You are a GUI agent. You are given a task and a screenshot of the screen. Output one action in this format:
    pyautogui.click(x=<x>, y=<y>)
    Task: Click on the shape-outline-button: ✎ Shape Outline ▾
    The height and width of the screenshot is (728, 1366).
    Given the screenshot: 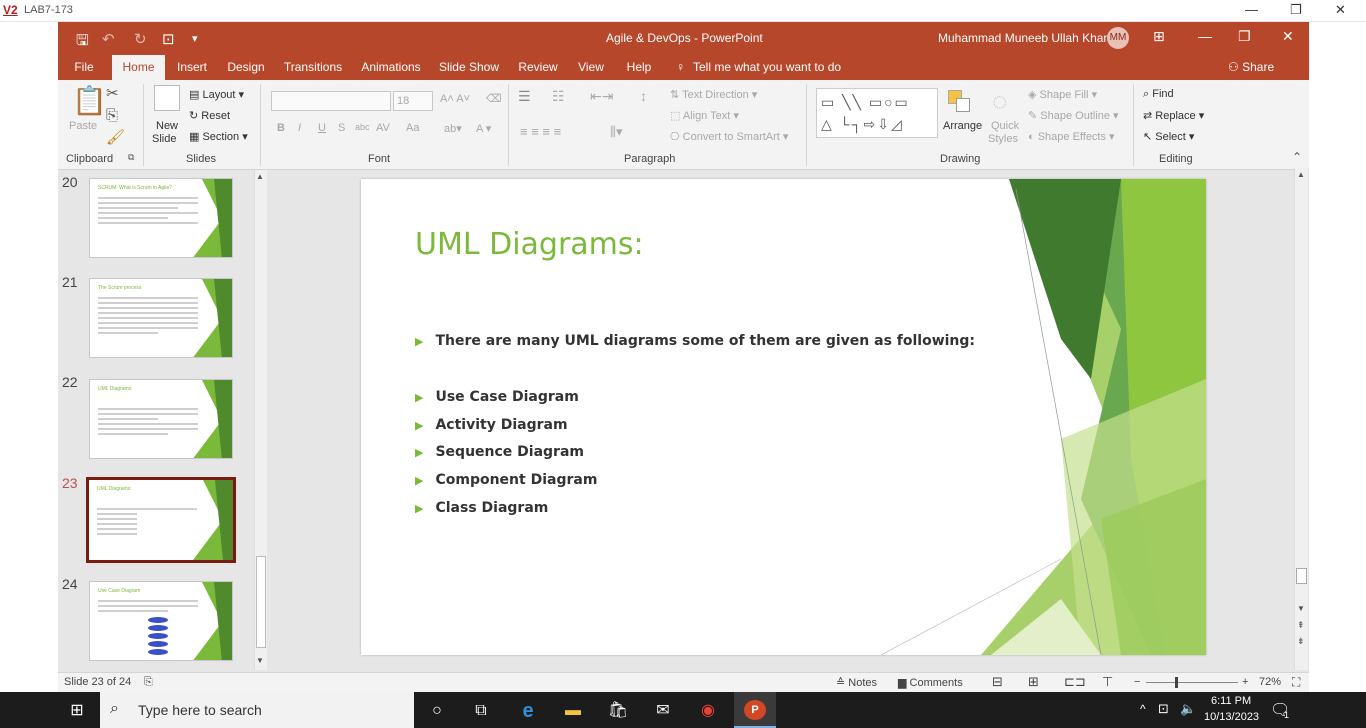 What is the action you would take?
    pyautogui.click(x=1073, y=115)
    